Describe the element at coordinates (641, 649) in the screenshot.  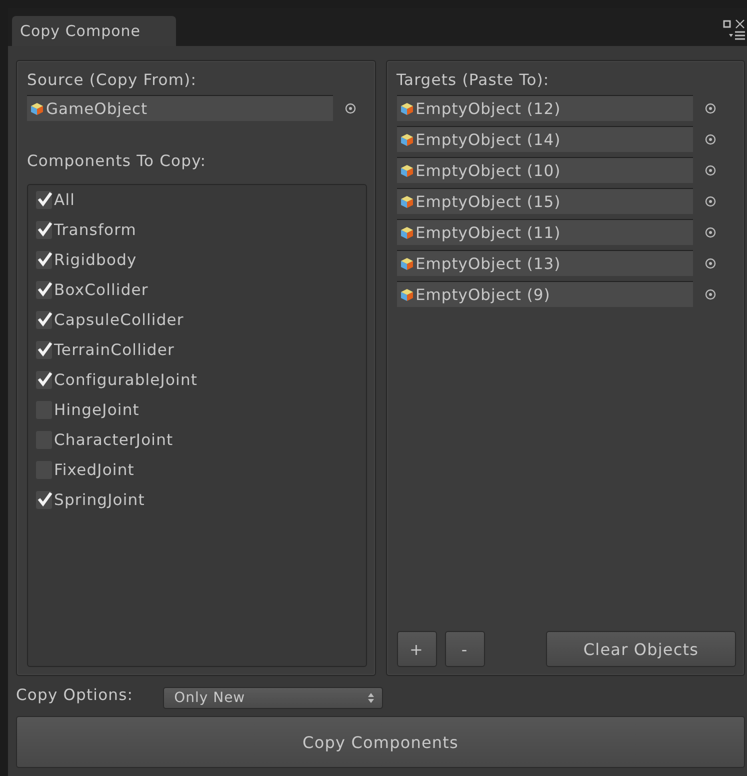
I see `clear-objects-button: Clear Objects` at that location.